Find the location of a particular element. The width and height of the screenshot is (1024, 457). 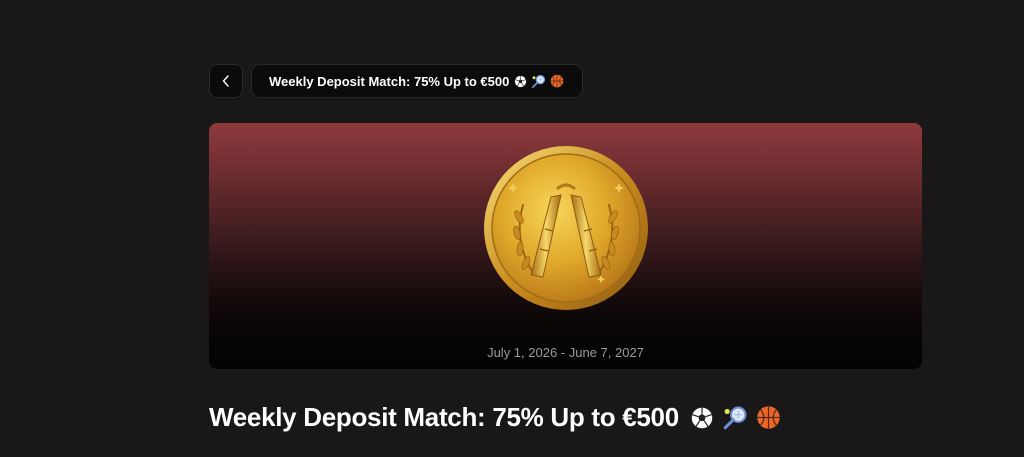

promotion-date-range: July 1, 2026 - June 7, 2027 is located at coordinates (565, 352).